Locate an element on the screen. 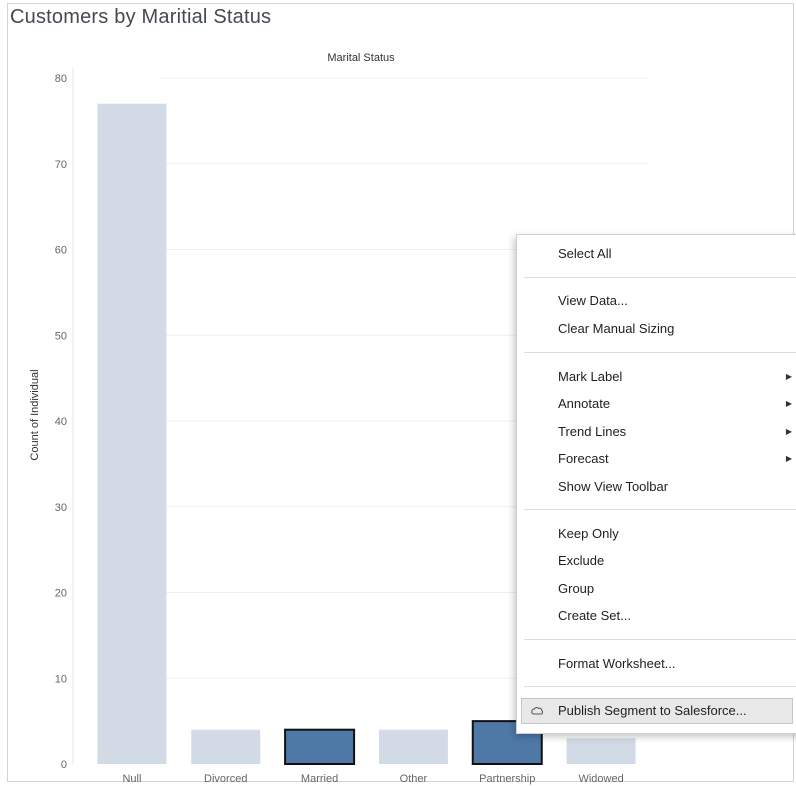 This screenshot has height=786, width=796. menu-item-clear-manual-sizing: Clear Manual Sizing is located at coordinates (677, 329).